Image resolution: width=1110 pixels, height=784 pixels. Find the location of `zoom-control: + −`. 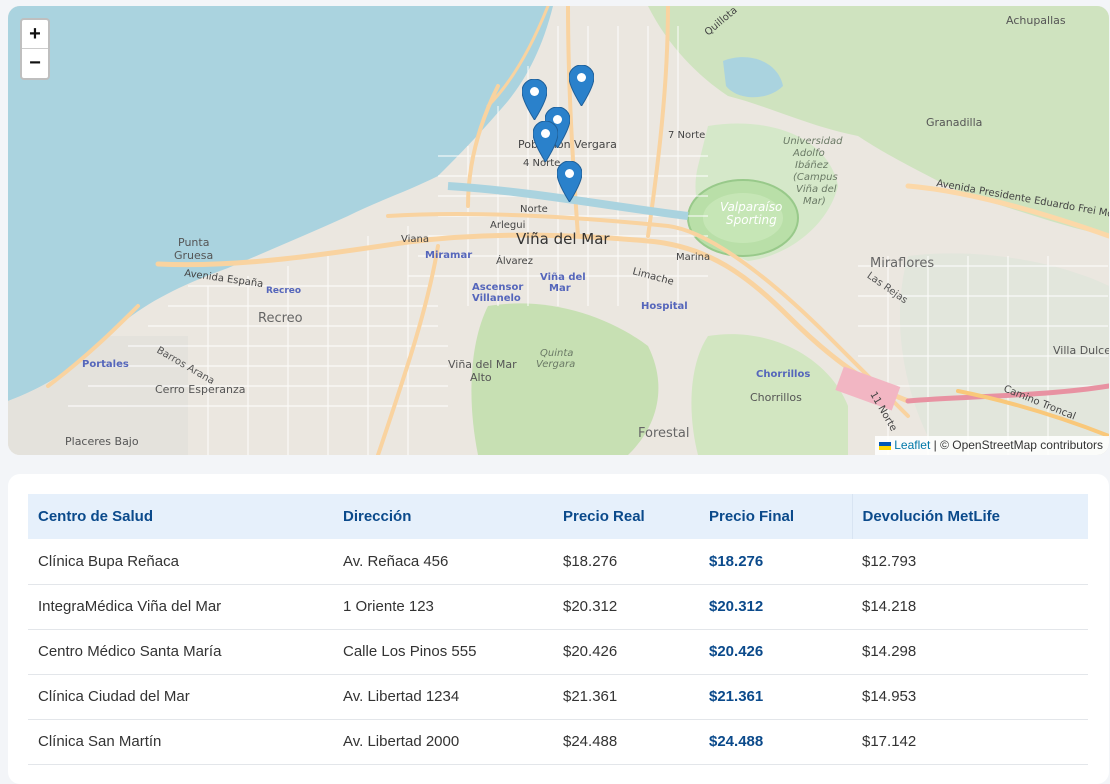

zoom-control: + − is located at coordinates (35, 49).